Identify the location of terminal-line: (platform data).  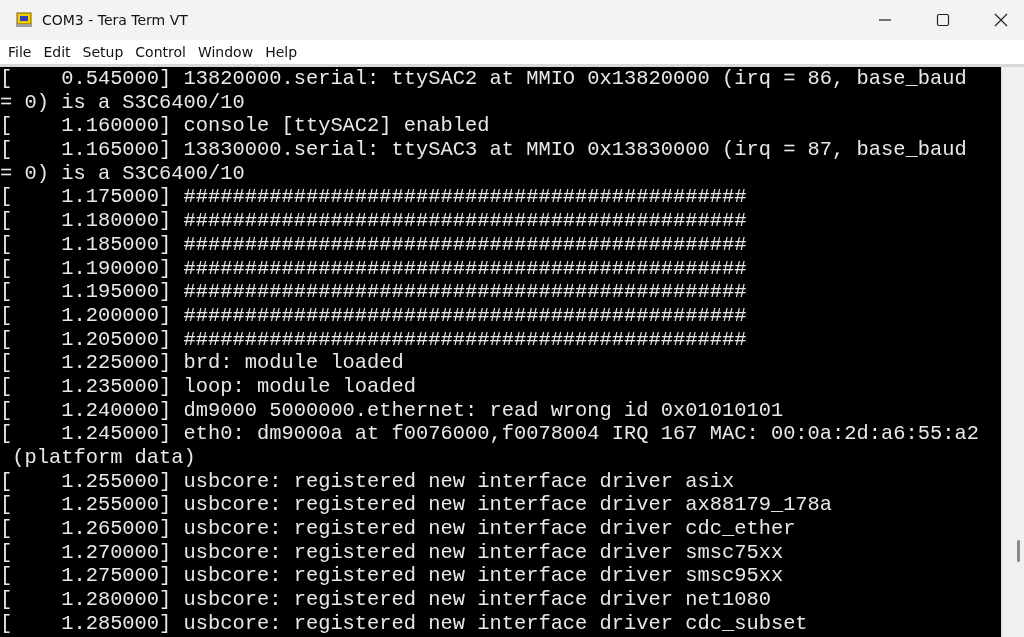
(104, 458).